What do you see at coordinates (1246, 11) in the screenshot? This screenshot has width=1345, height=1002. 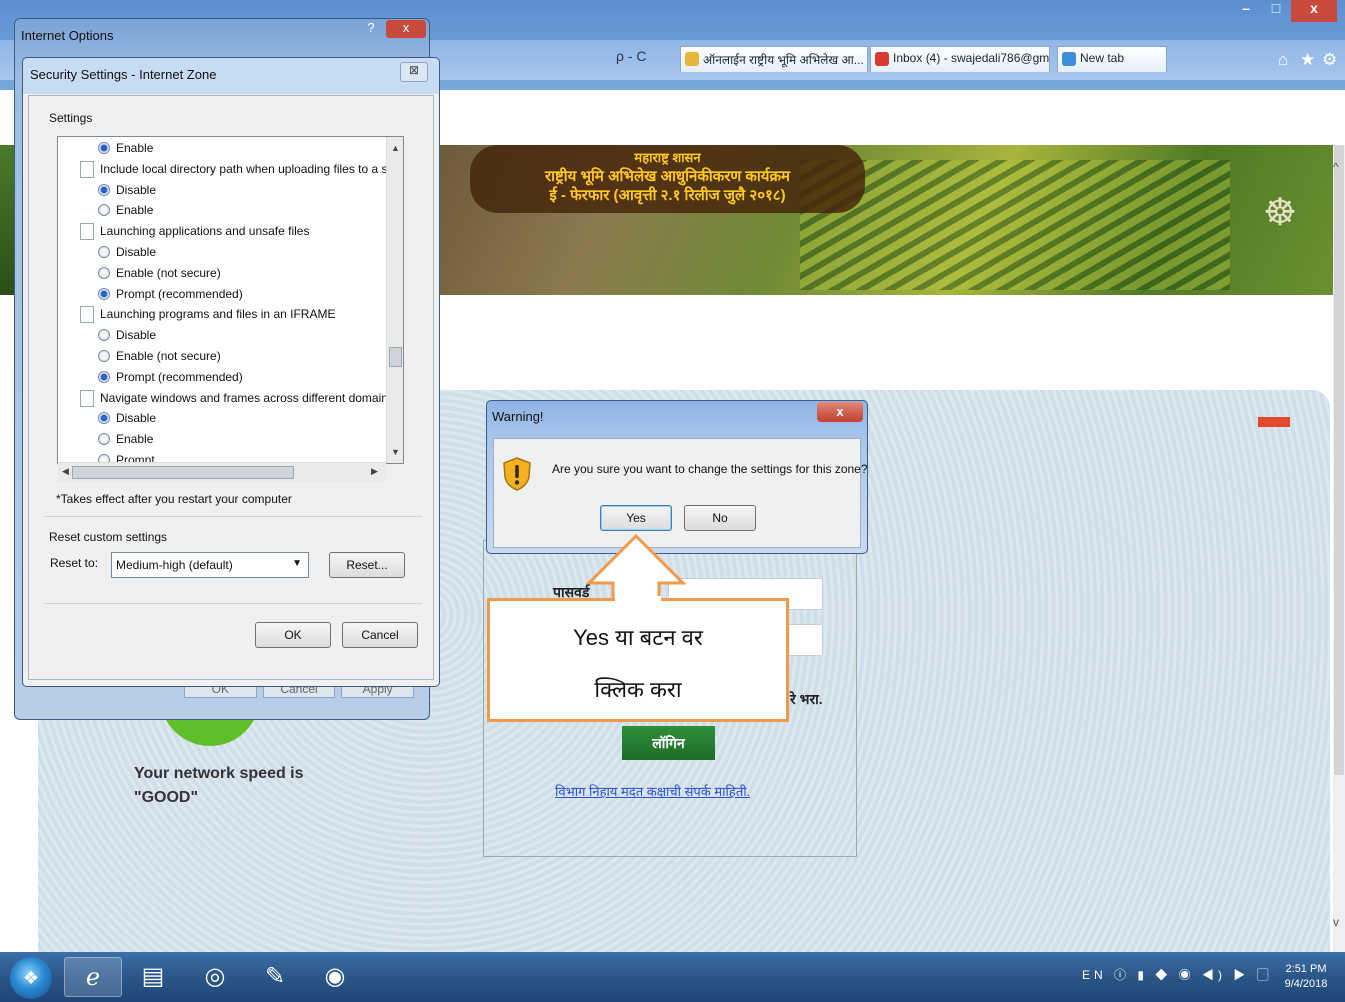 I see `minimize-button: –` at bounding box center [1246, 11].